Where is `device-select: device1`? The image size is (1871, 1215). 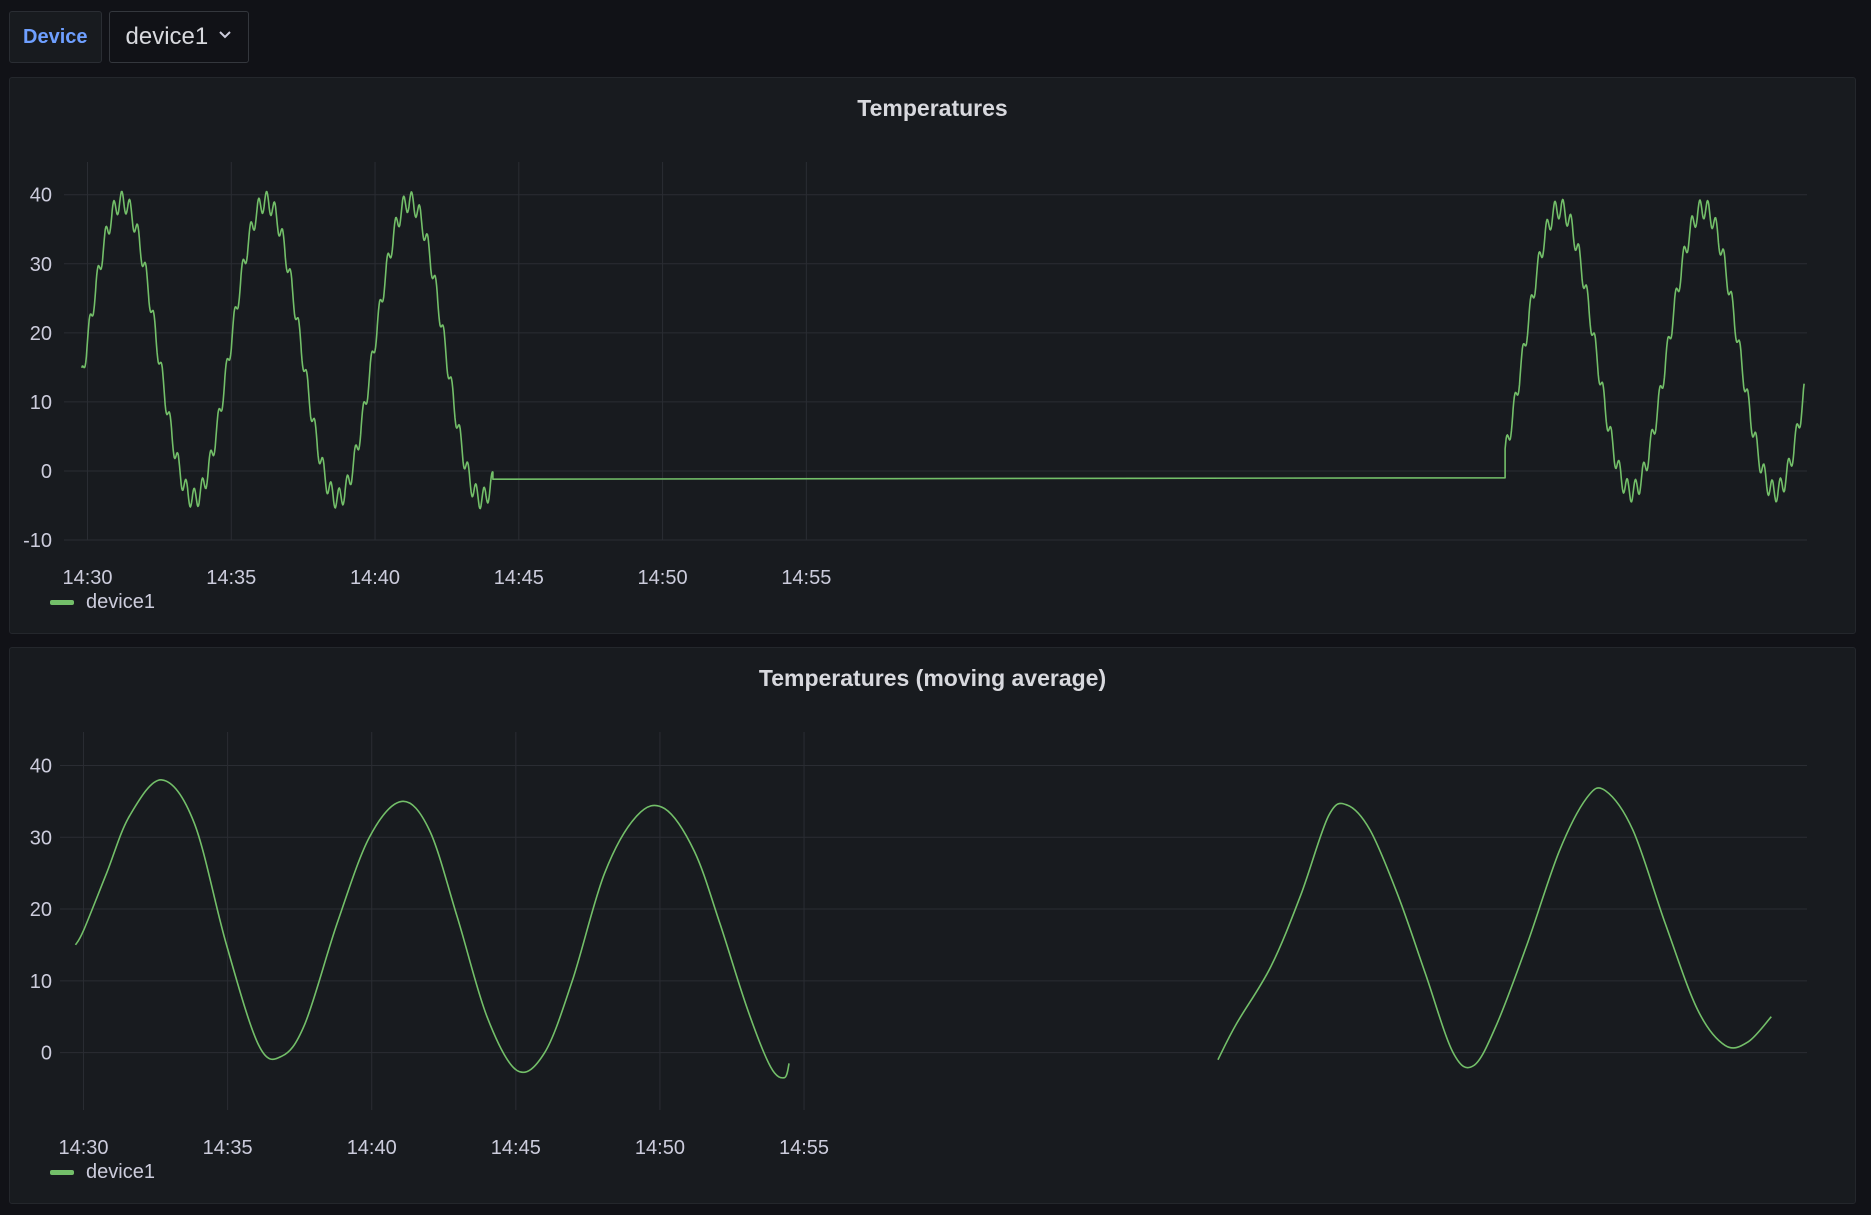
device-select: device1 is located at coordinates (179, 37).